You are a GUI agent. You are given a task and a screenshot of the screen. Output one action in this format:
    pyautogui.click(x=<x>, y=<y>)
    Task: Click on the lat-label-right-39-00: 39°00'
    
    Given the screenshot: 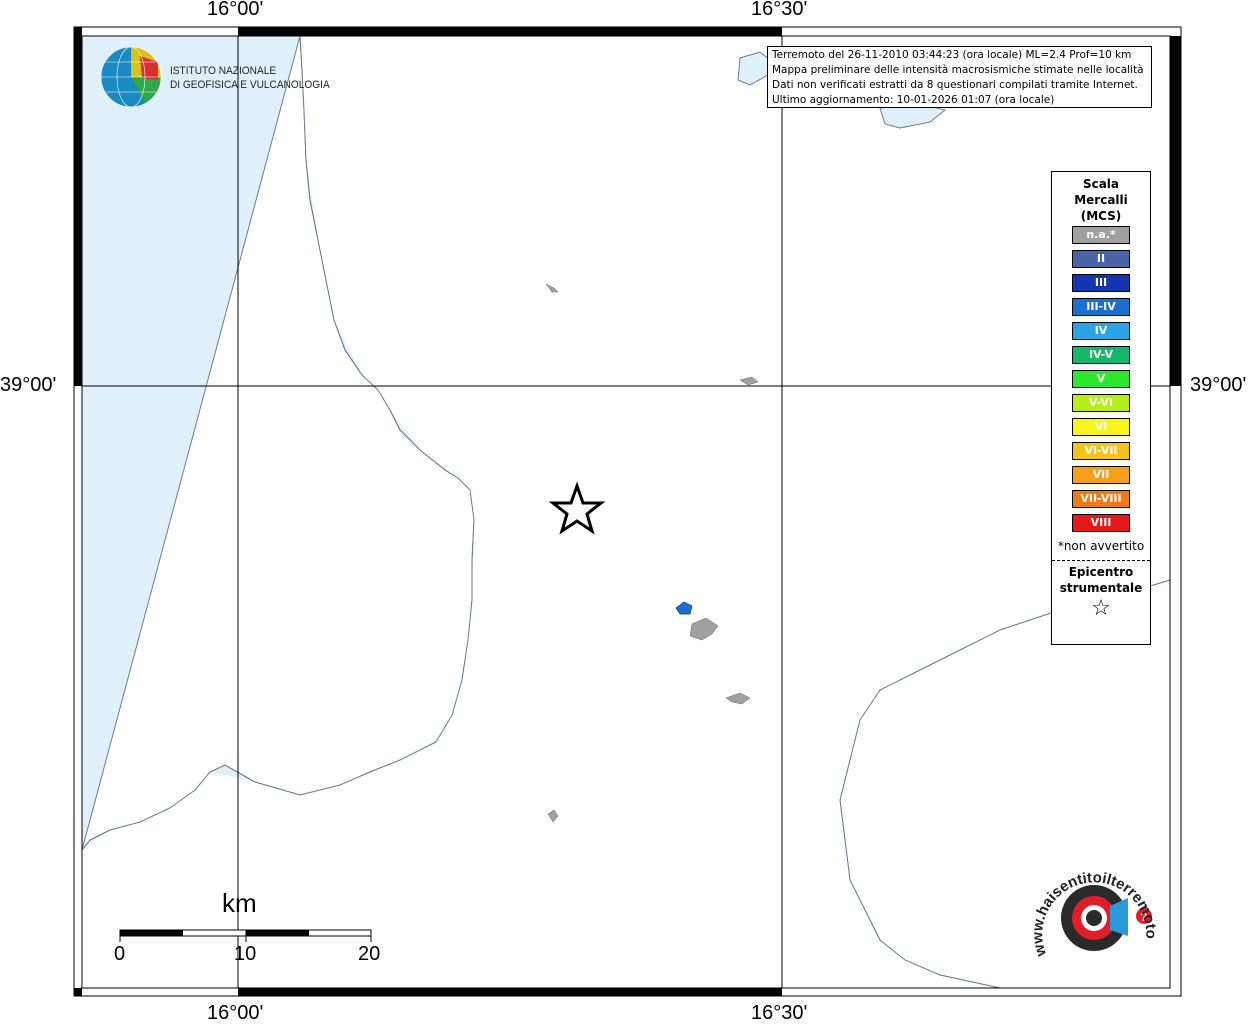 What is the action you would take?
    pyautogui.click(x=1218, y=385)
    